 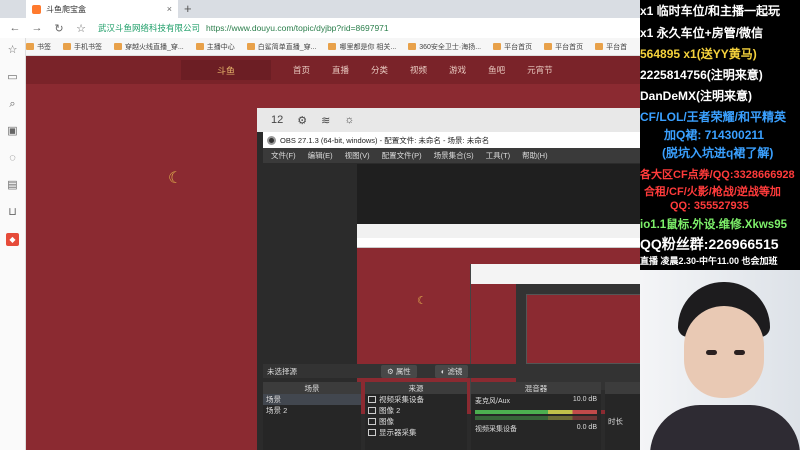 I want to click on new-tab-button: +, so click(x=188, y=8).